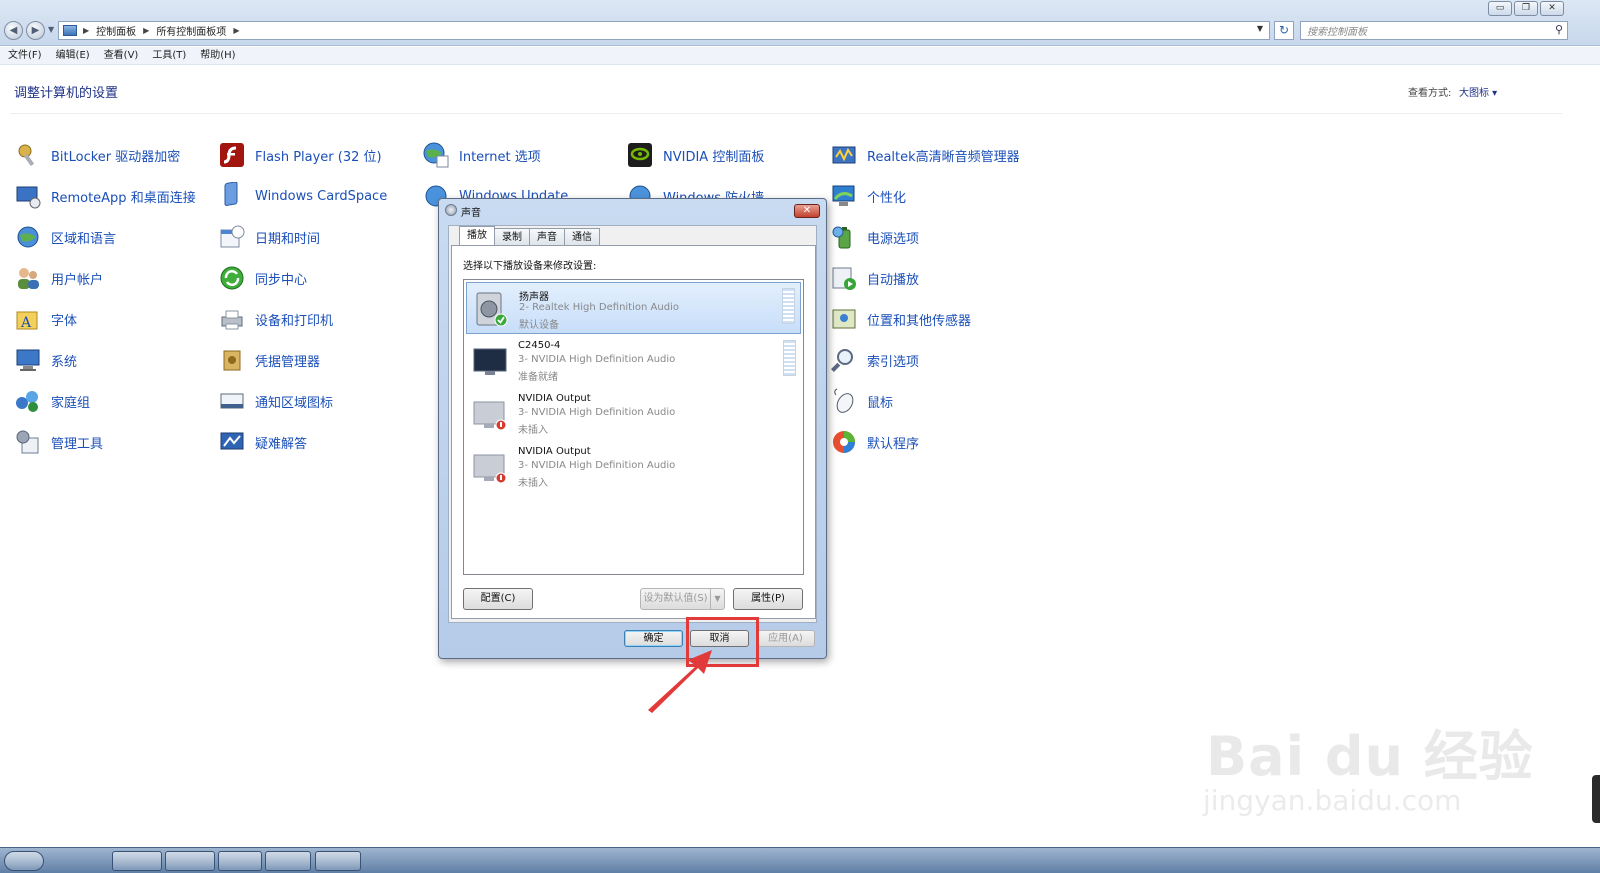  Describe the element at coordinates (262, 278) in the screenshot. I see `cp-item-sync-center: 同步中心` at that location.